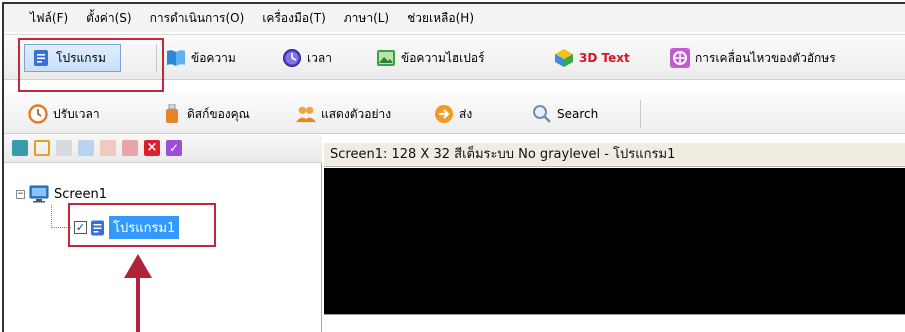  What do you see at coordinates (292, 58) in the screenshot?
I see `clock-icon` at bounding box center [292, 58].